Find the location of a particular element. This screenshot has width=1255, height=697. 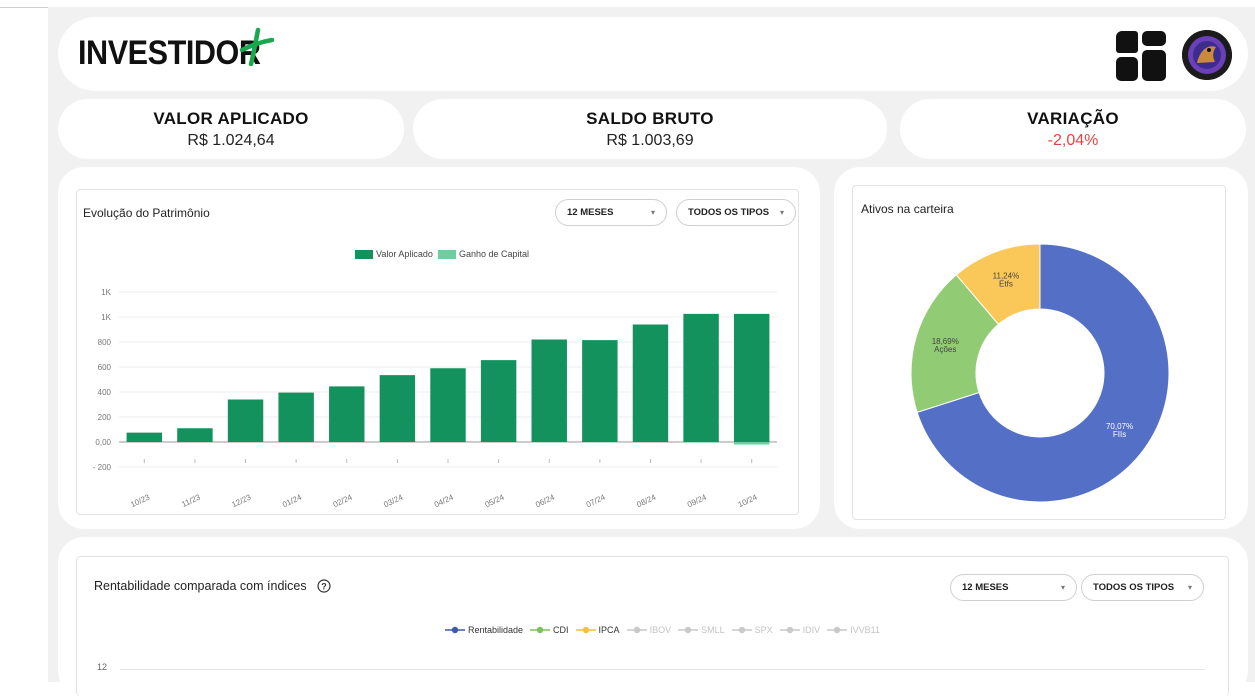

legend-item-cdi: CDI is located at coordinates (549, 630).